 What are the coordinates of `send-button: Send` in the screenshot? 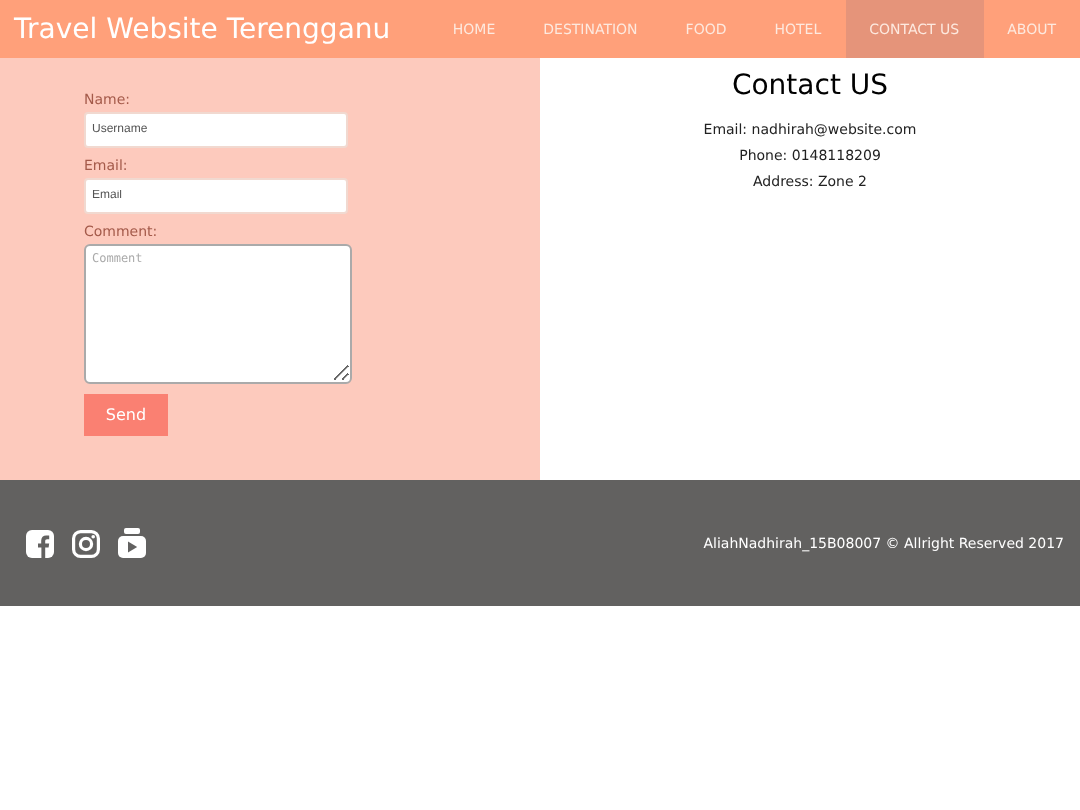 It's located at (126, 415).